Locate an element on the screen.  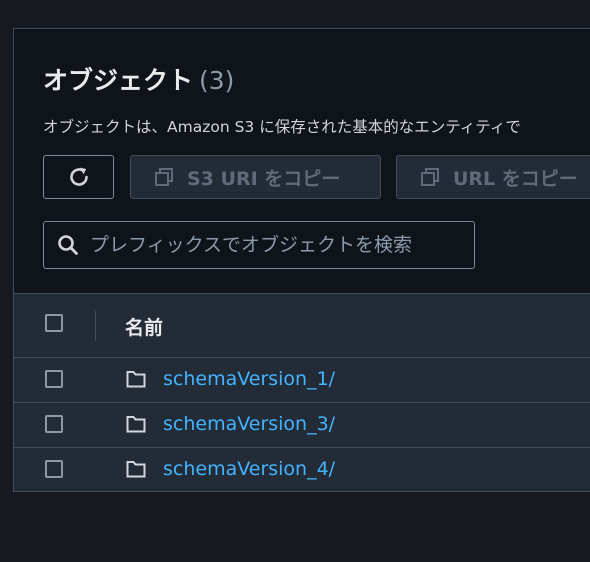
column-header-name: 名前 is located at coordinates (144, 326).